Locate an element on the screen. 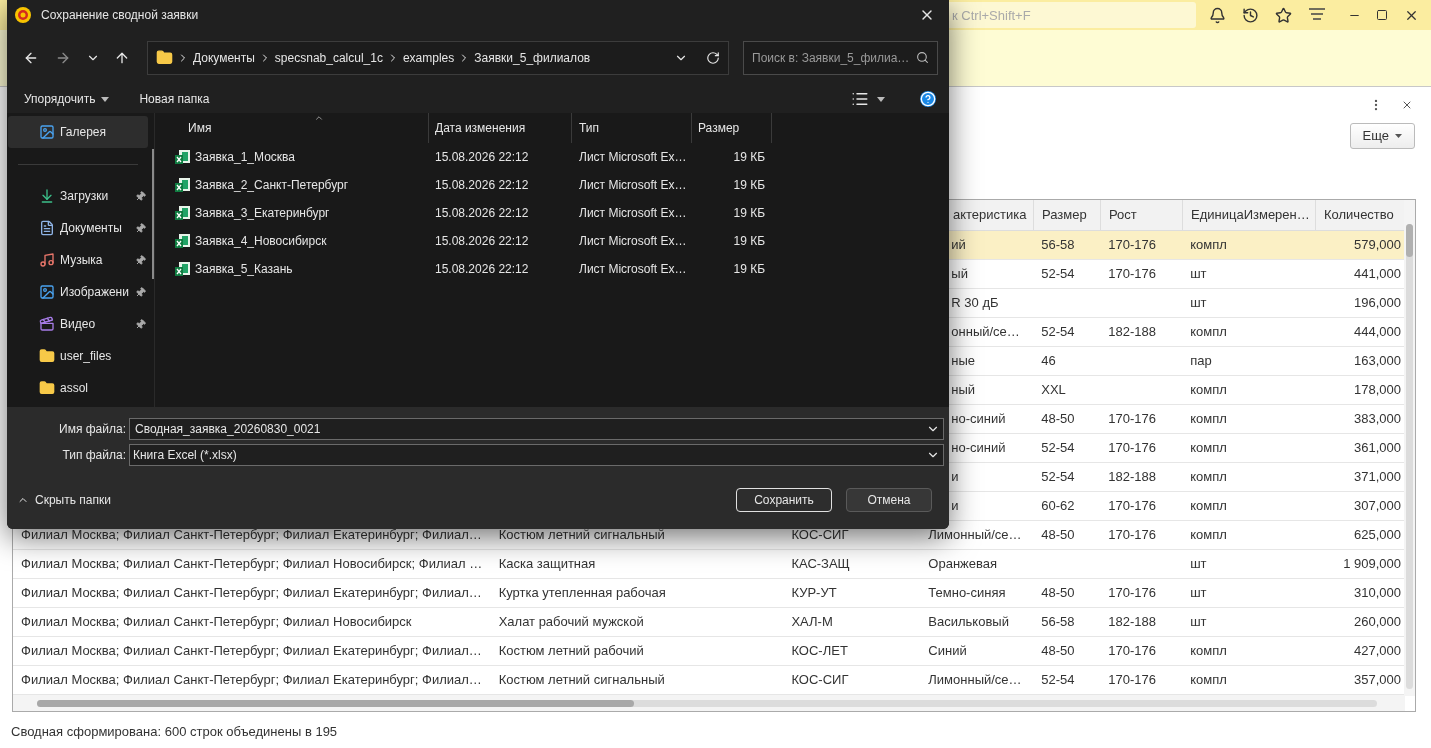 This screenshot has width=1431, height=748. table-cell-text: 310,000 is located at coordinates (1377, 593).